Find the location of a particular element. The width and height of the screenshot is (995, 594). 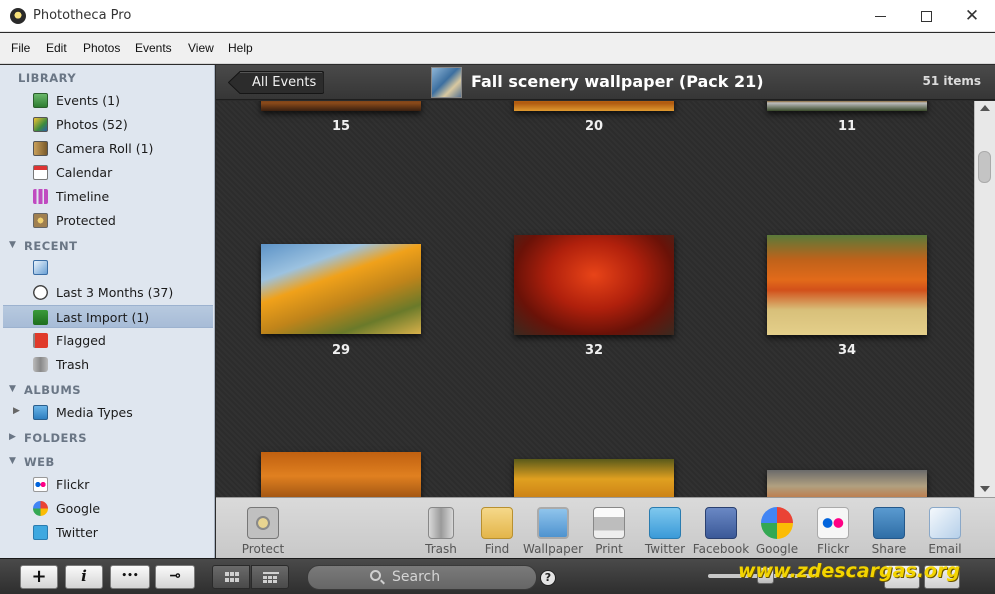

sidebar-item-events: Events (1) is located at coordinates (108, 100).